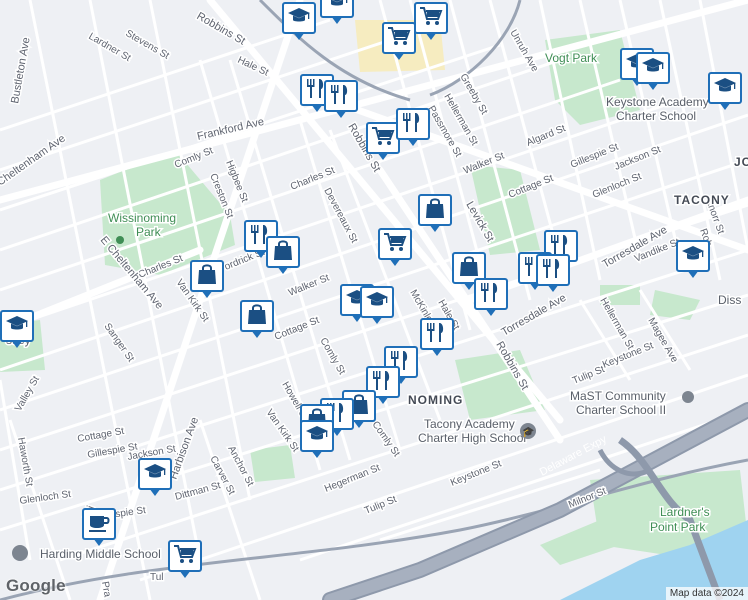 Image resolution: width=748 pixels, height=600 pixels. I want to click on area-label-diss: Diss, so click(729, 300).